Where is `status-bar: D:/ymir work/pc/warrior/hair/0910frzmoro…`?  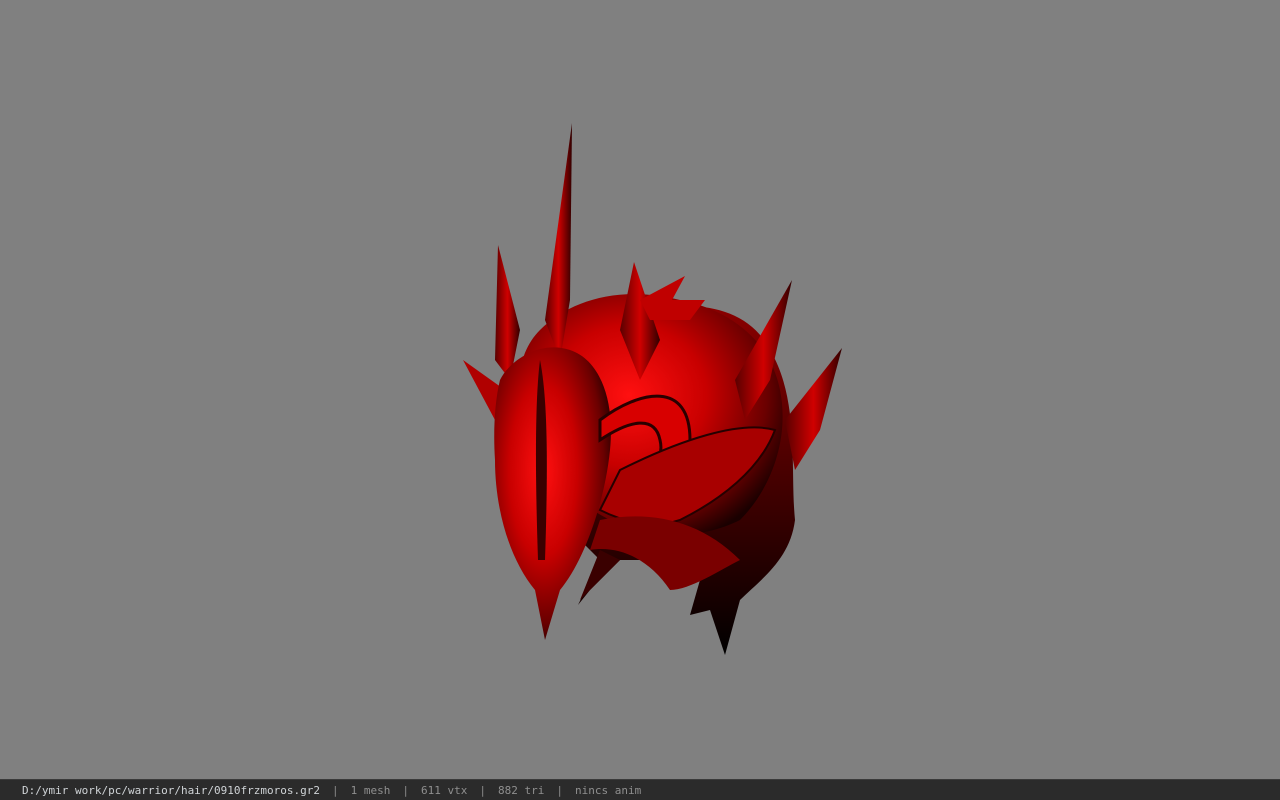 status-bar: D:/ymir work/pc/warrior/hair/0910frzmoro… is located at coordinates (640, 789).